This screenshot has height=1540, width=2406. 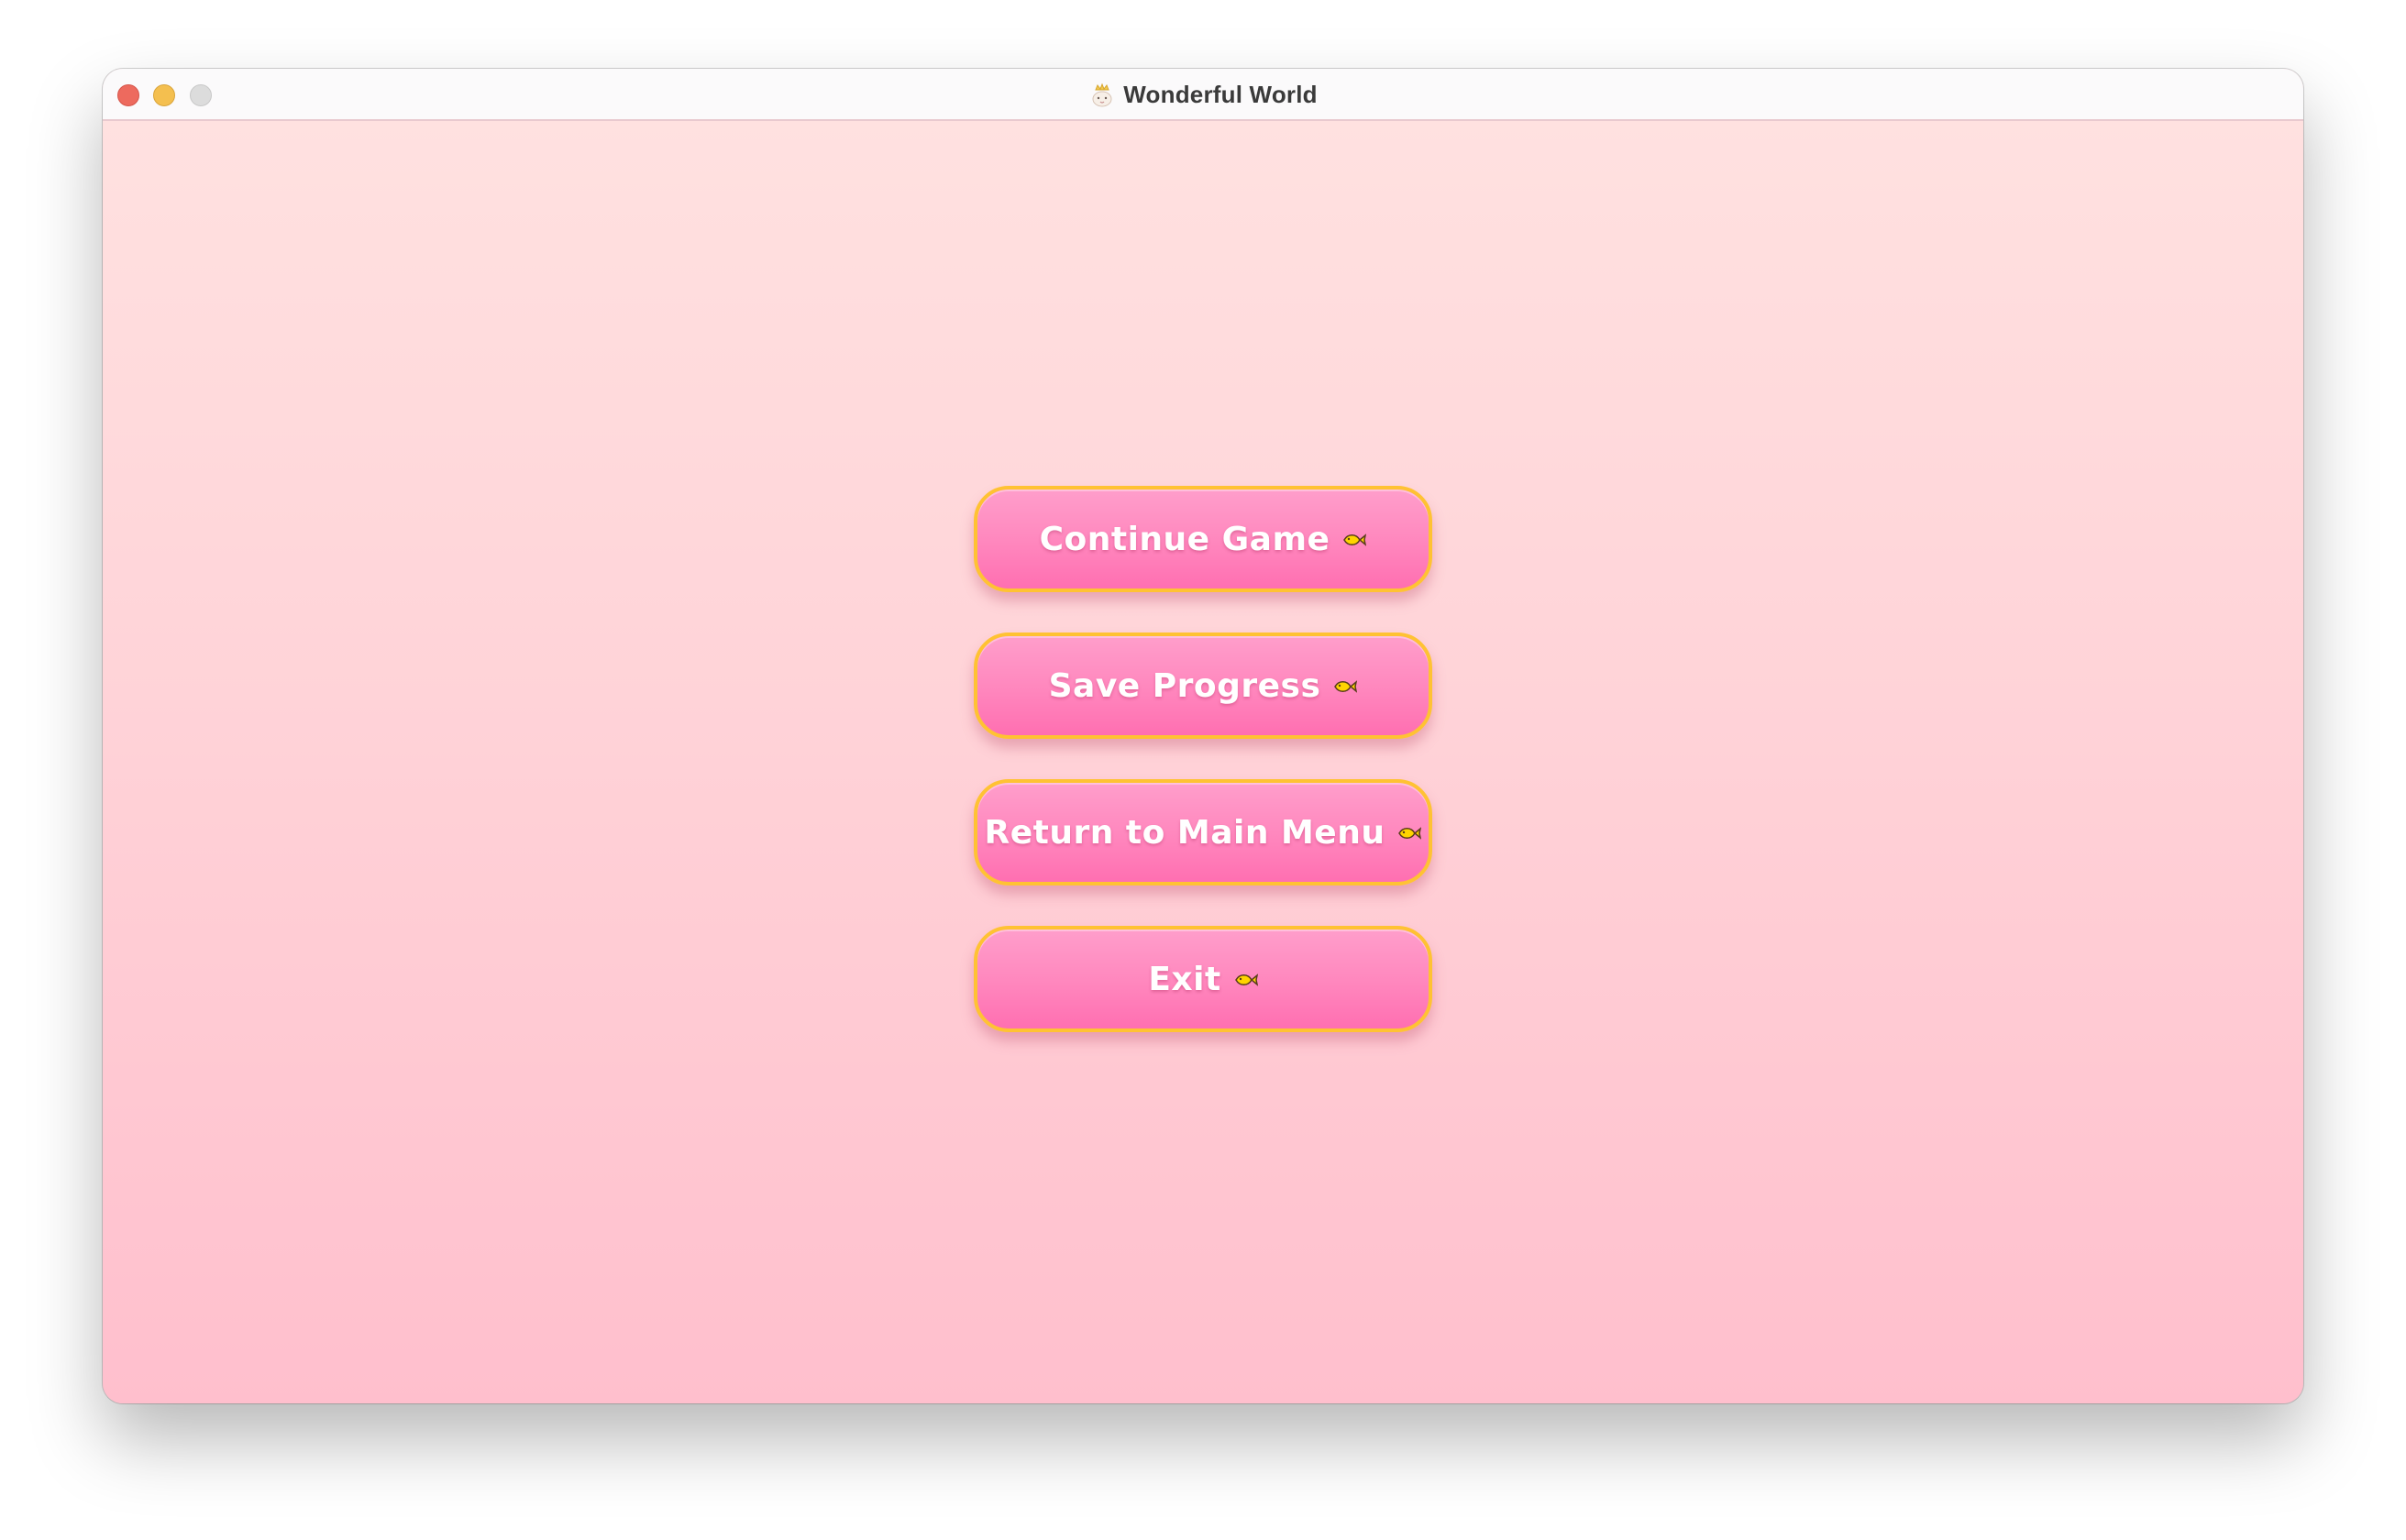 I want to click on exit-label: Exit, so click(x=1184, y=979).